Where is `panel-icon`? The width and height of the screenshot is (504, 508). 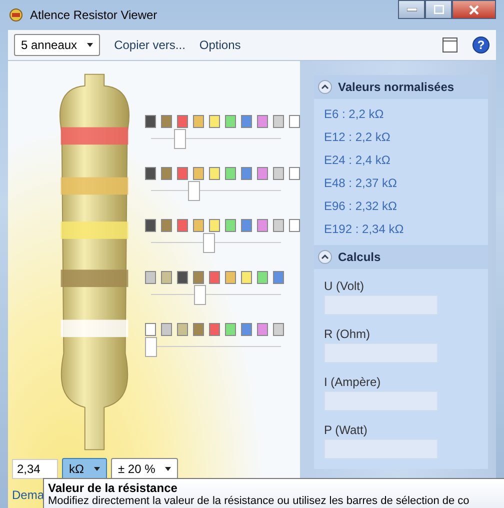
panel-icon is located at coordinates (450, 45).